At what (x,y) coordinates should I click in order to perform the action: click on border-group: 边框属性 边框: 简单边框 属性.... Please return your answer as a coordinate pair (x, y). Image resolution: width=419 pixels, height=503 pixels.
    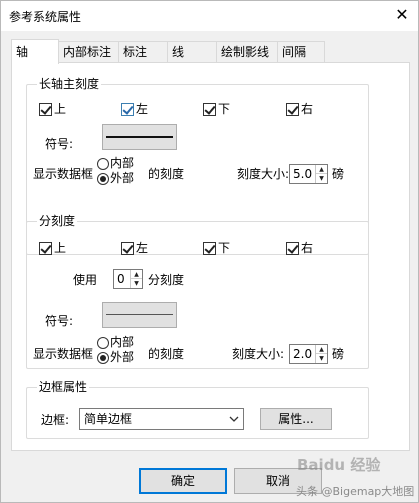
    Looking at the image, I should click on (197, 409).